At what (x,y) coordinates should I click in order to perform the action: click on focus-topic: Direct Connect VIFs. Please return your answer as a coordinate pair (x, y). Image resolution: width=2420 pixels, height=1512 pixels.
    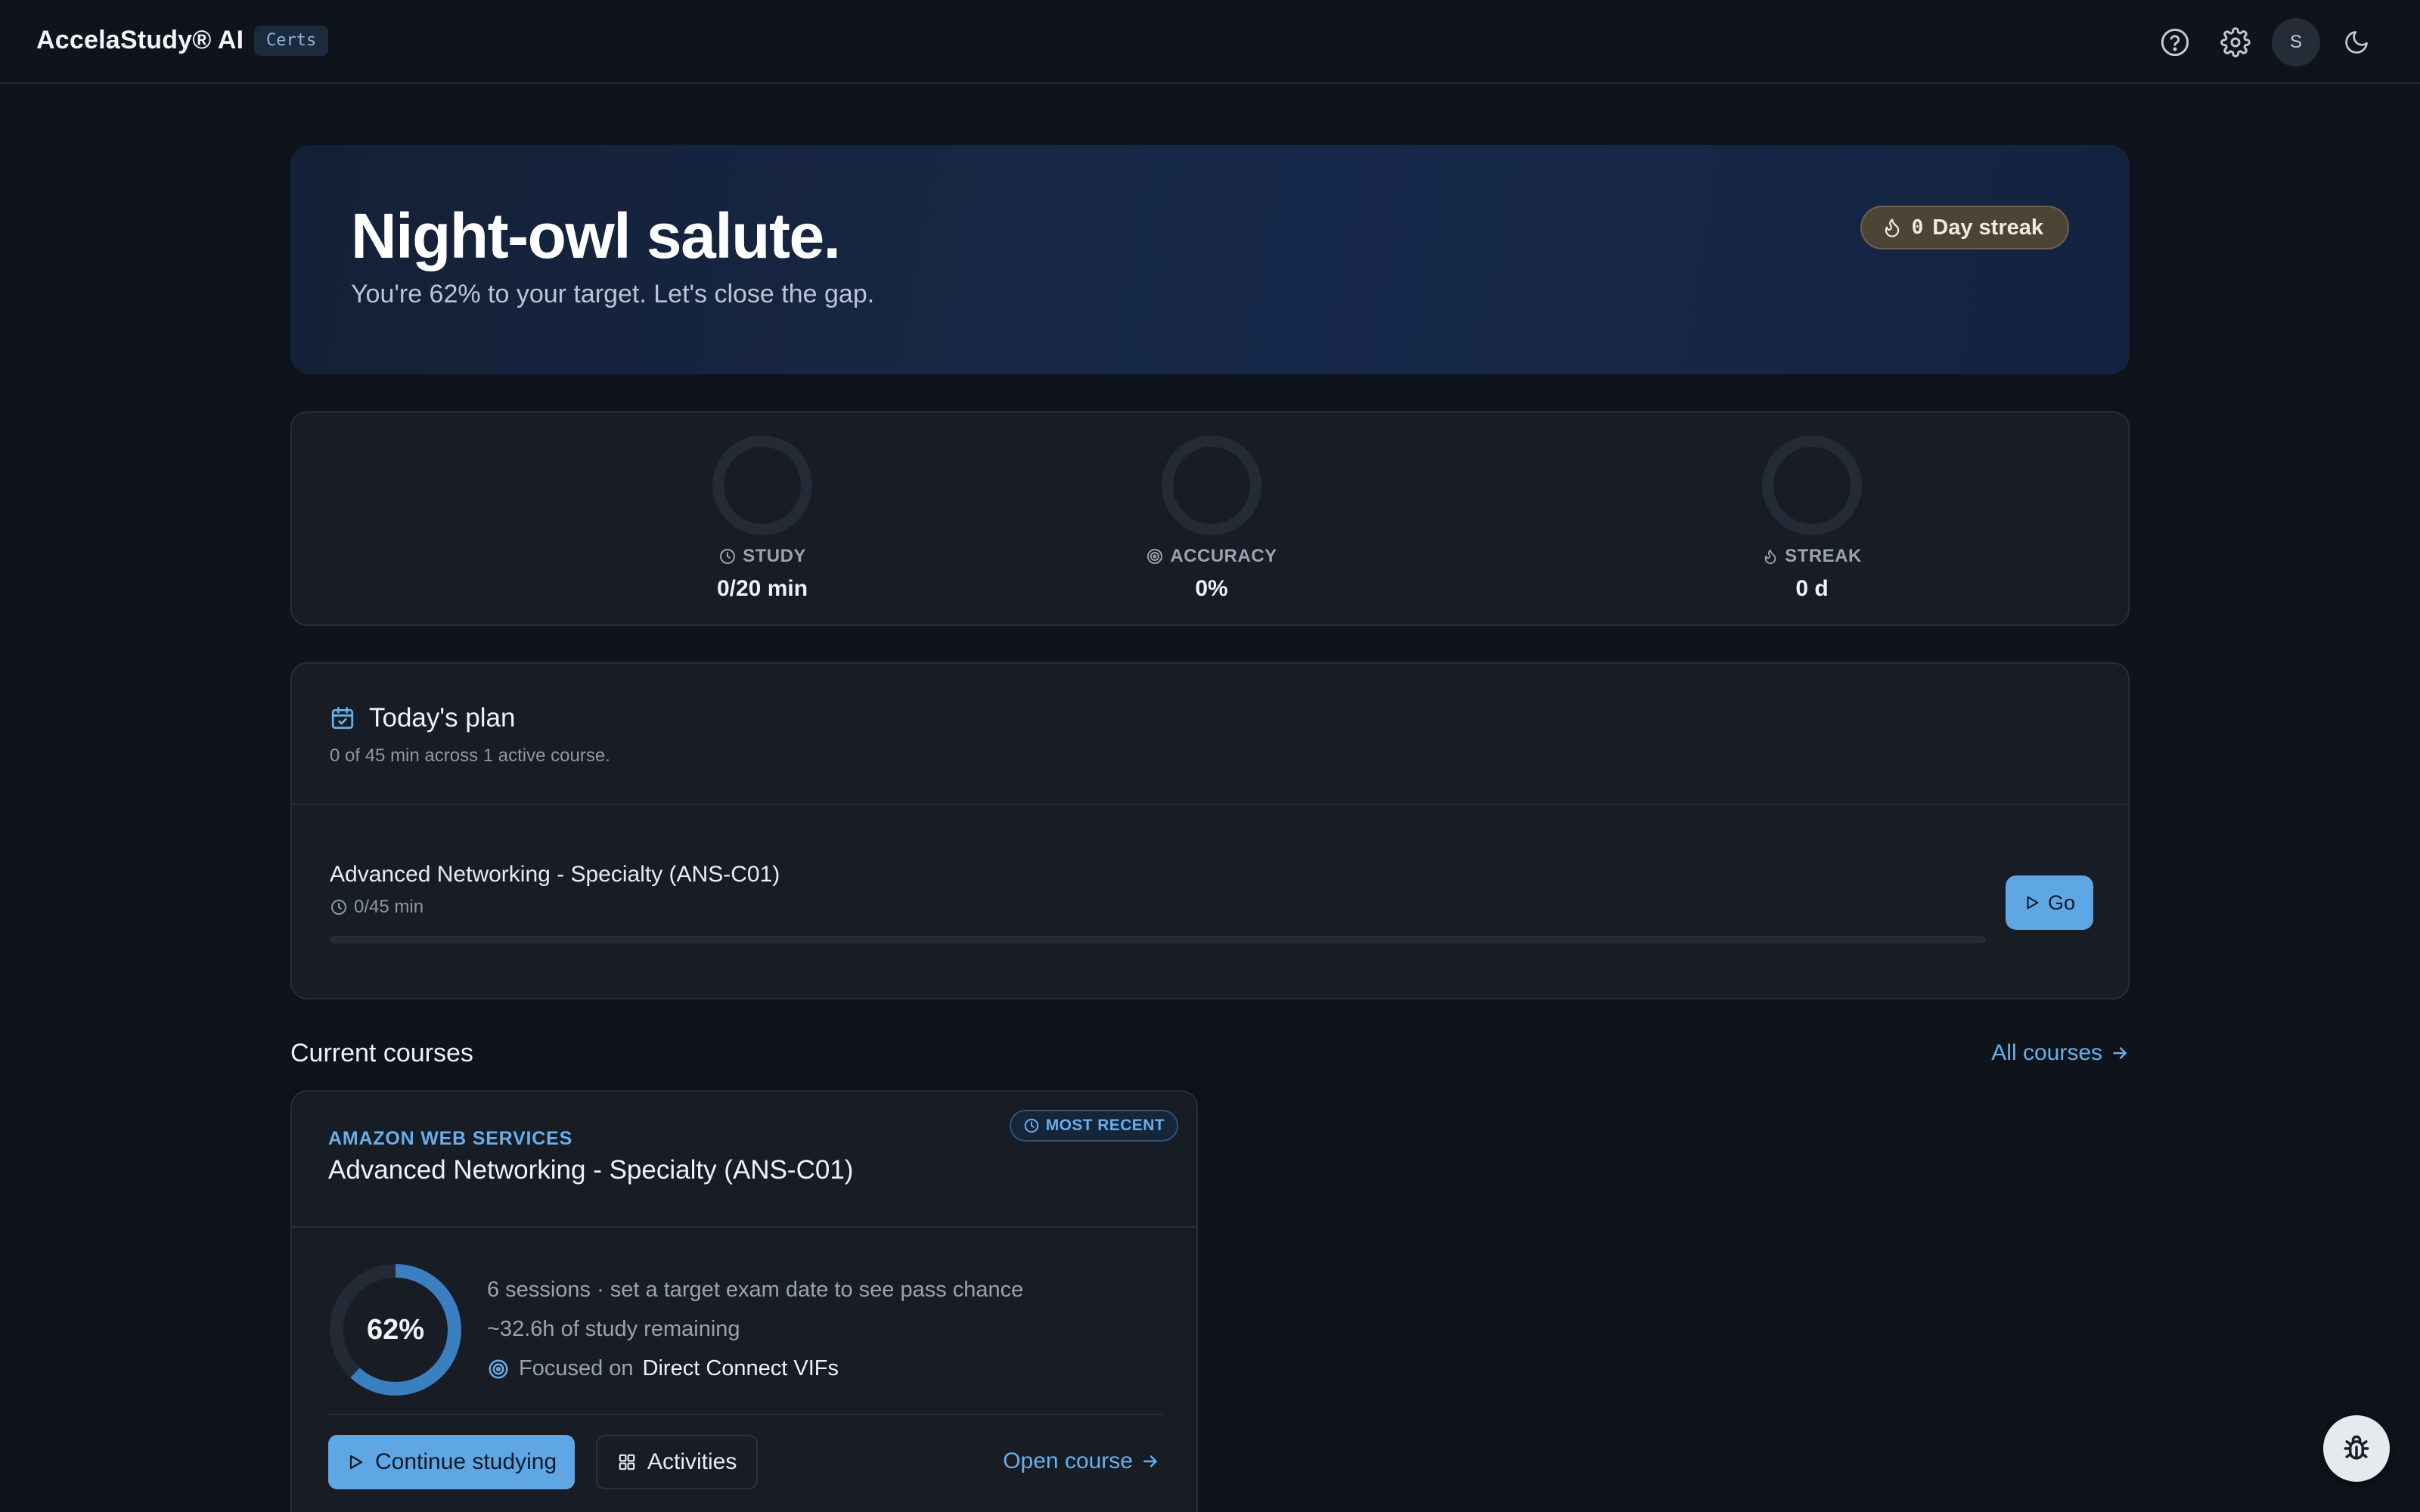
    Looking at the image, I should click on (740, 1368).